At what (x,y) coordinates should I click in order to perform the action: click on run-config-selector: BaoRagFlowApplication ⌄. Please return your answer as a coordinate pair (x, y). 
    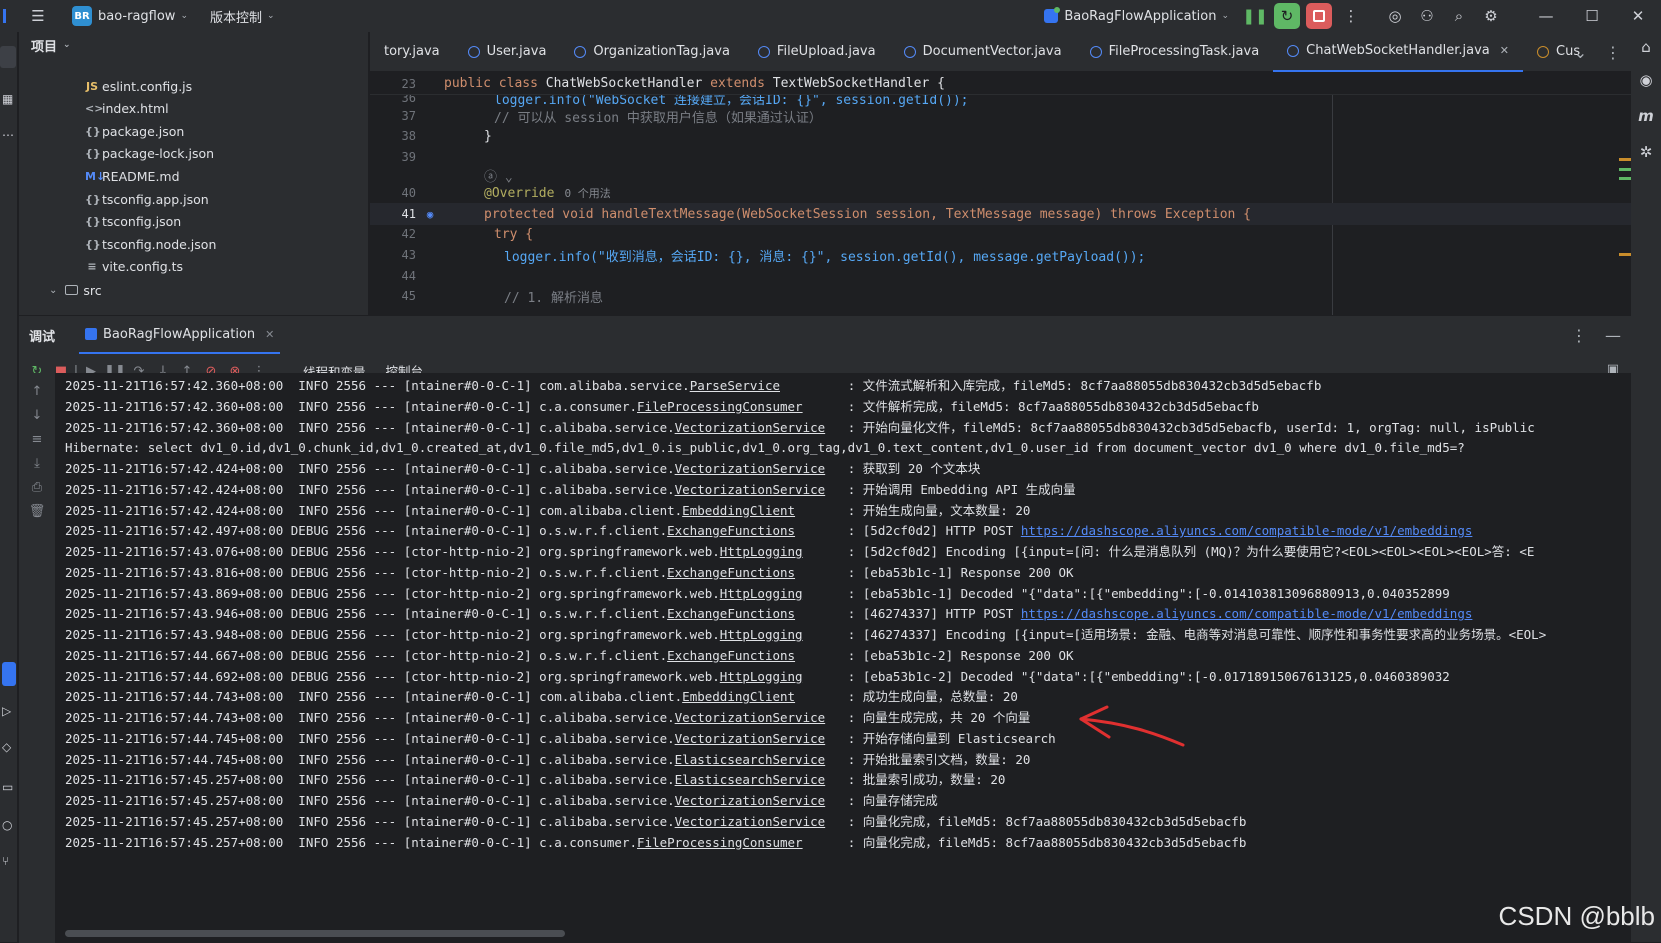
    Looking at the image, I should click on (1136, 16).